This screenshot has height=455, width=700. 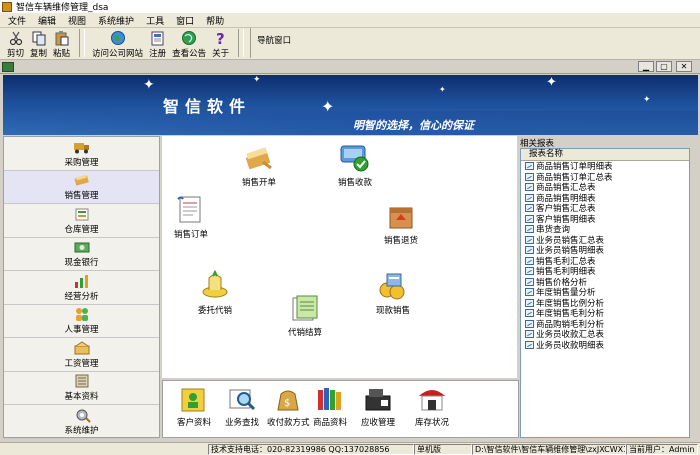 What do you see at coordinates (62, 38) in the screenshot?
I see `paste-icon` at bounding box center [62, 38].